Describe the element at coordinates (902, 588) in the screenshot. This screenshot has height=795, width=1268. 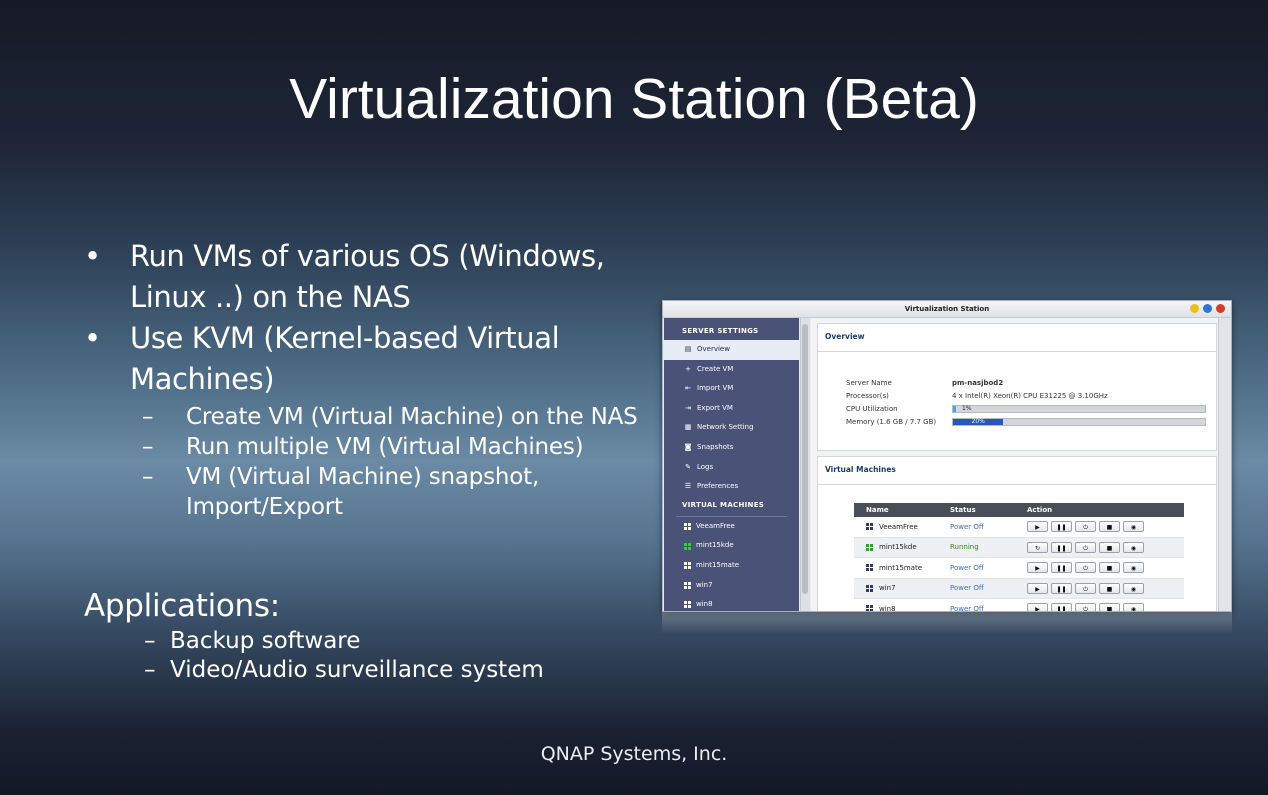
I see `vm-name-cell: win7` at that location.